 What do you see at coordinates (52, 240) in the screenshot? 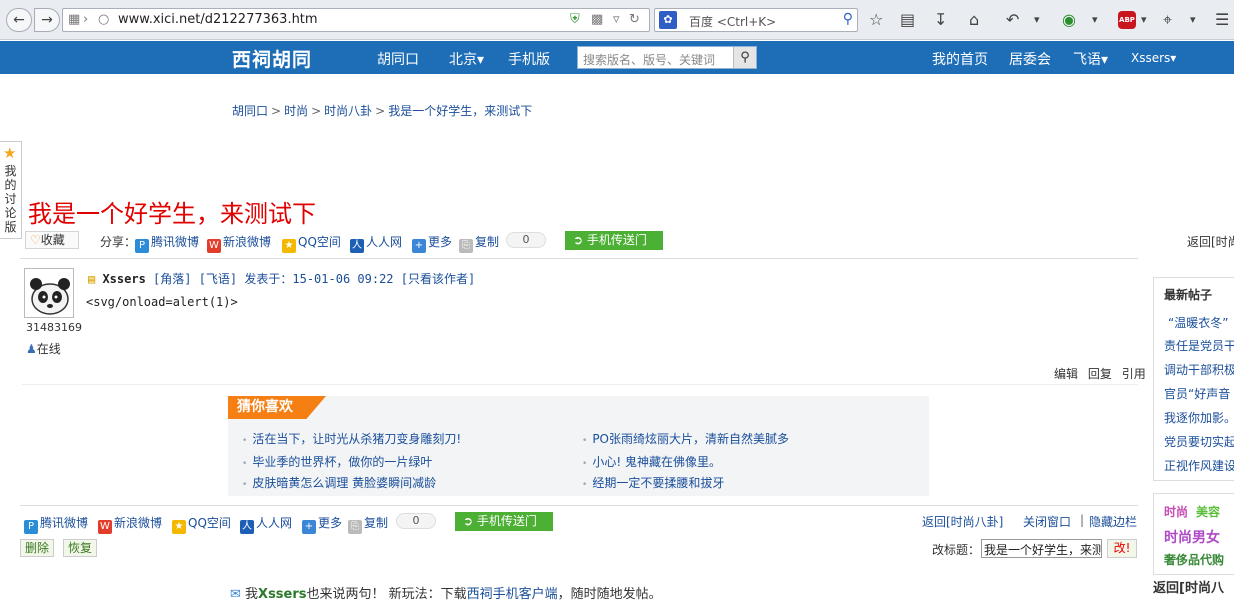
I see `favorite-button: ♡收藏` at bounding box center [52, 240].